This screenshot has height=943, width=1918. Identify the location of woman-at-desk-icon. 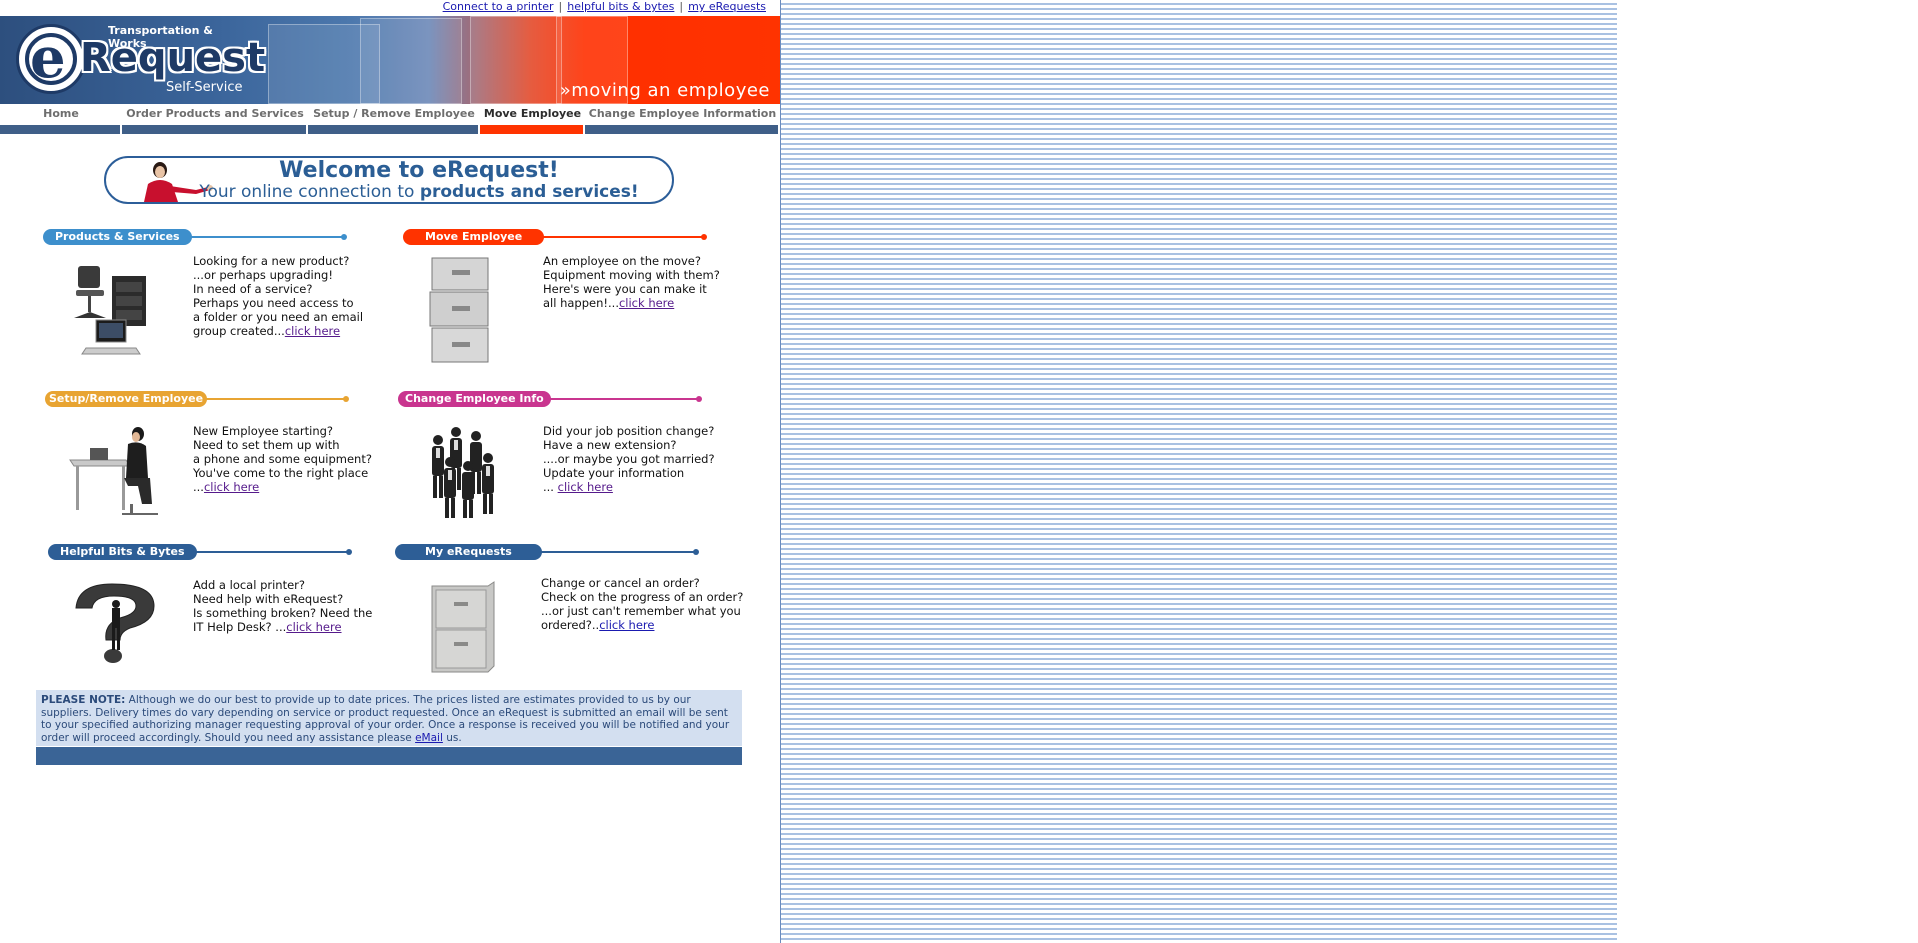
(113, 471).